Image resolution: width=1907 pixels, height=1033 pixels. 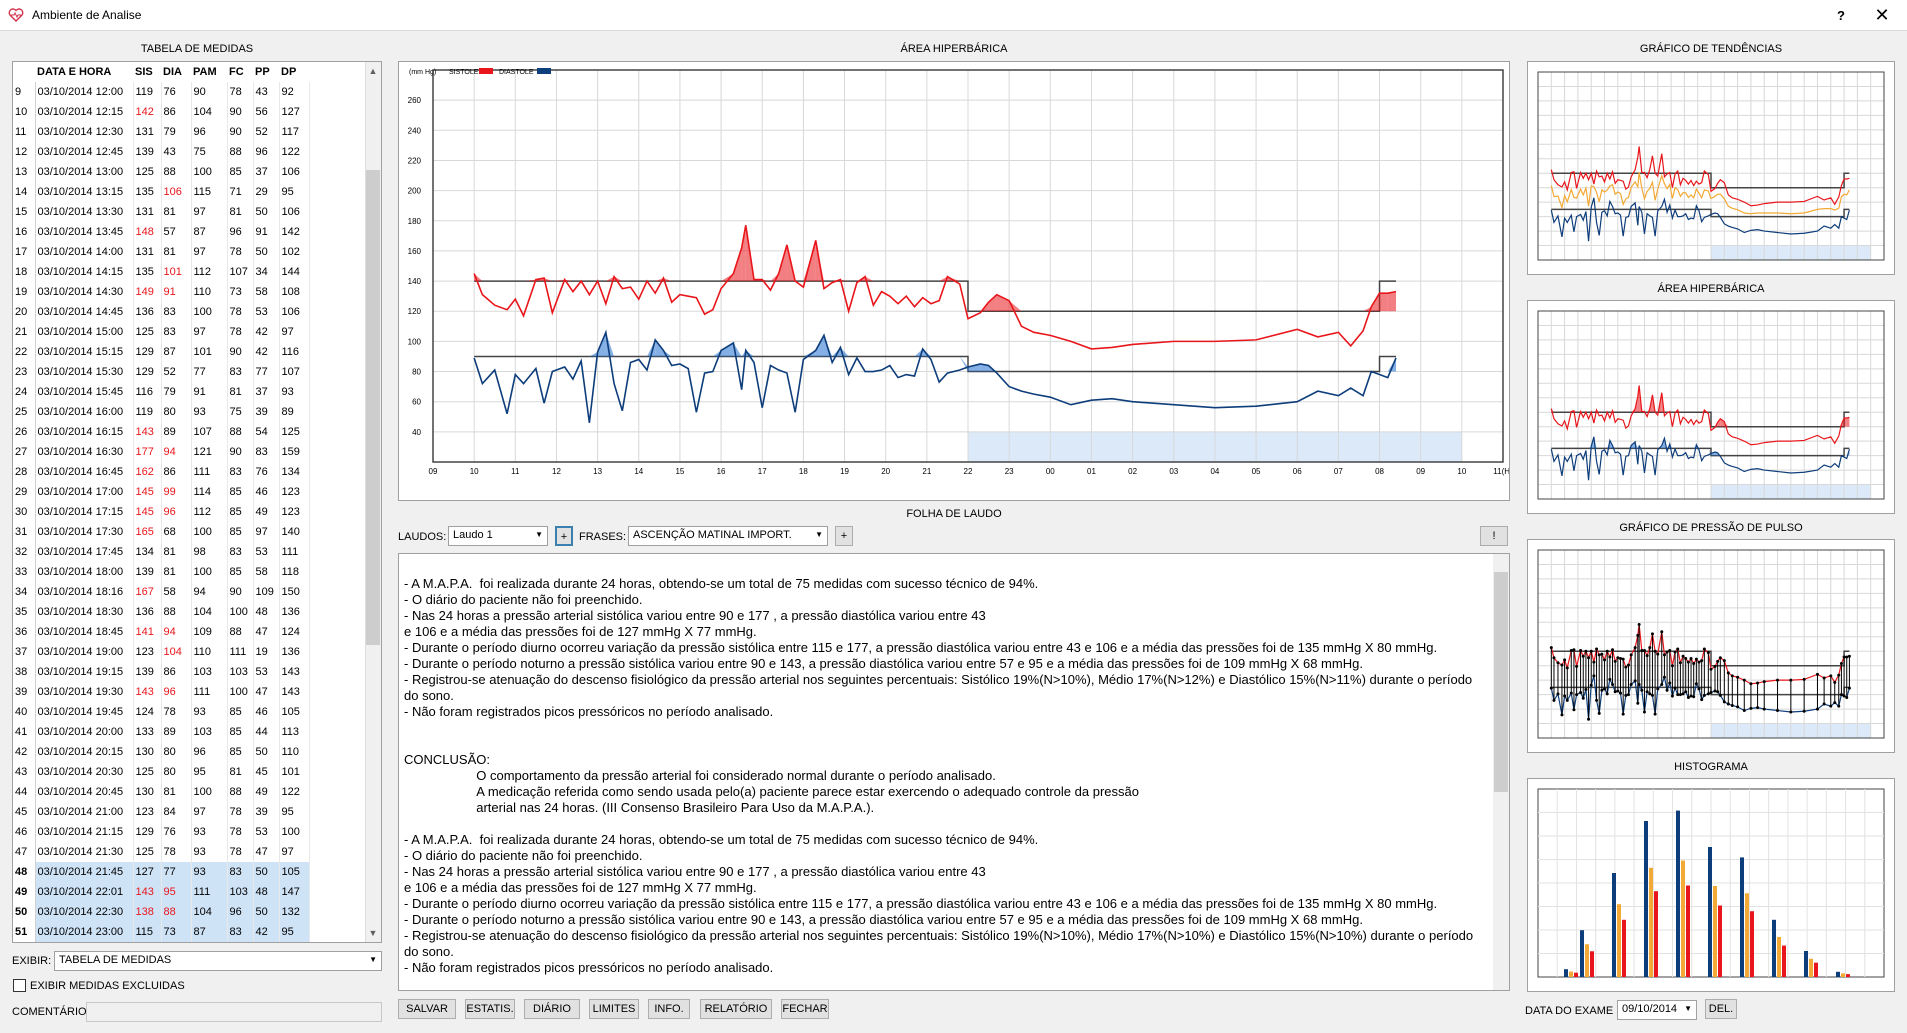 I want to click on table-cell: 53, so click(x=266, y=672).